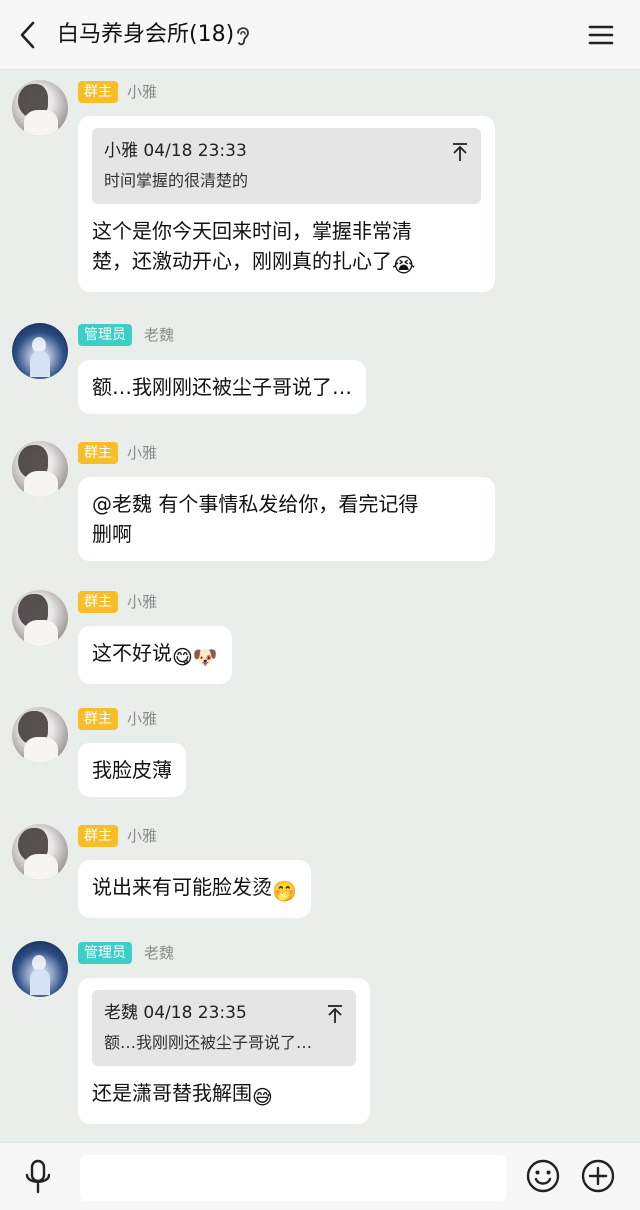 This screenshot has width=640, height=1210. What do you see at coordinates (242, 261) in the screenshot?
I see `message-text-line: 楚，还激动开心，刚刚真的扎心了` at bounding box center [242, 261].